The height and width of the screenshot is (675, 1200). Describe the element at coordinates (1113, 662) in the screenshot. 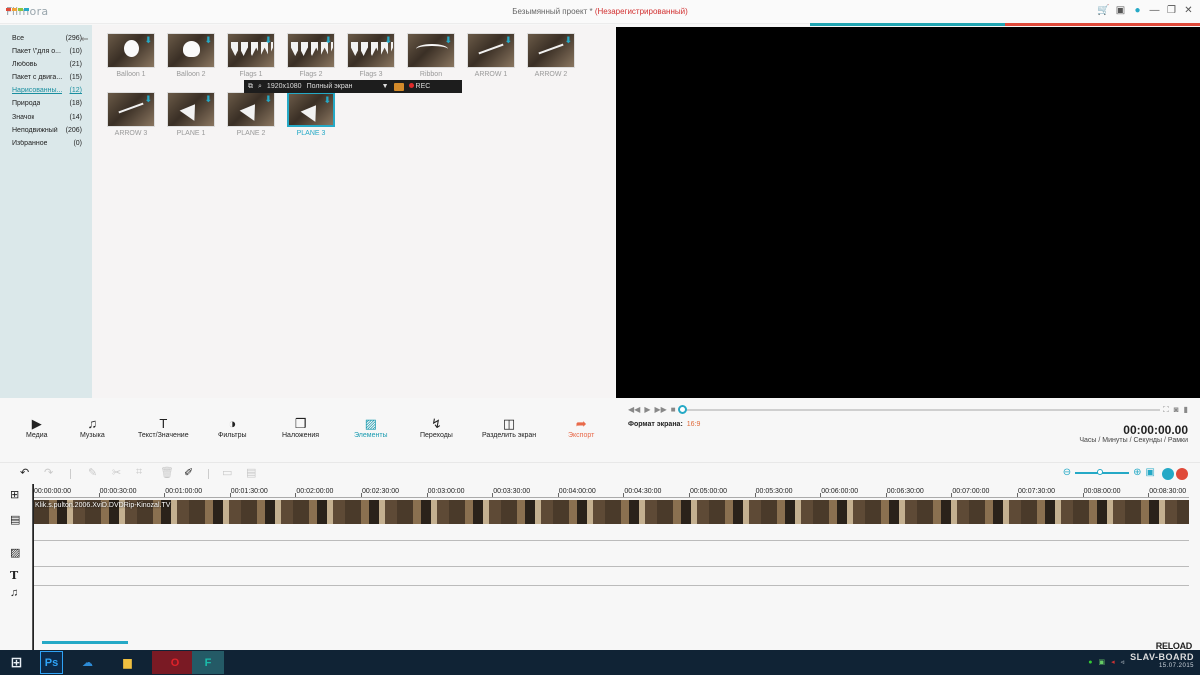

I see `tray-flag-icon: ◂` at that location.